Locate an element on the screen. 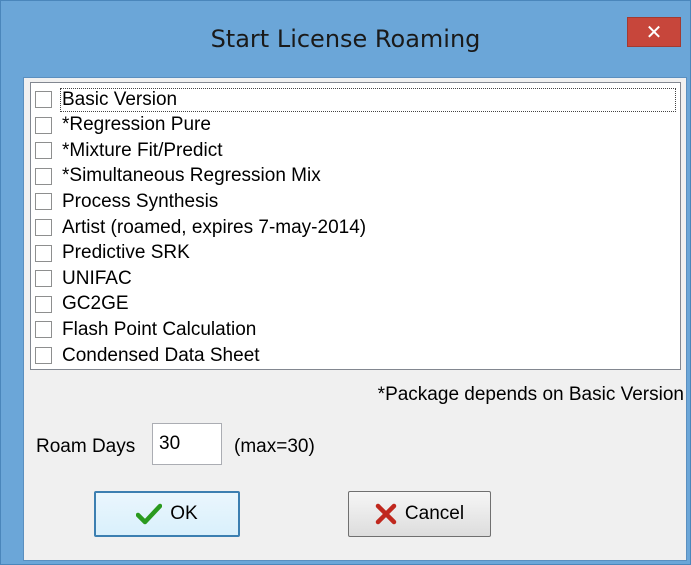 This screenshot has width=691, height=565. package-list-item: Basic Version is located at coordinates (355, 99).